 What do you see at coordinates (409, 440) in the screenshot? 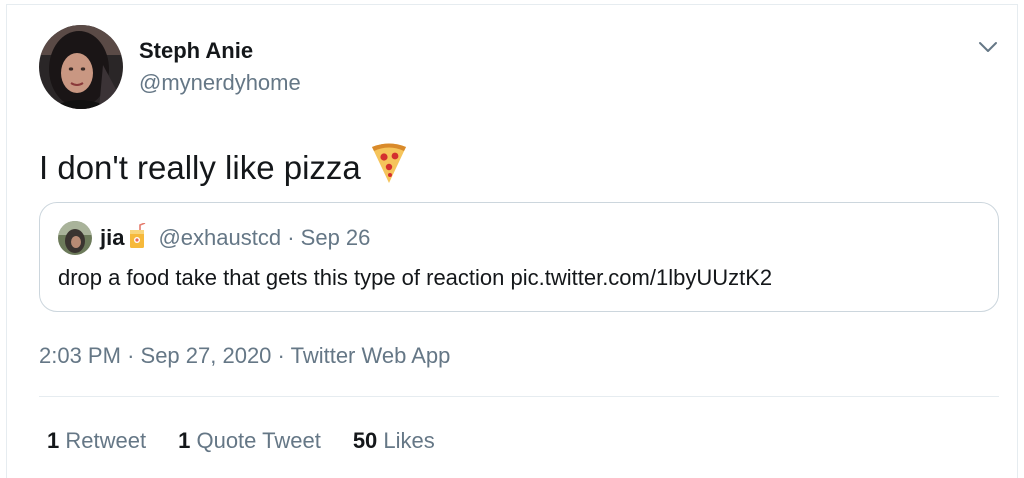
I see `likes-label: Likes` at bounding box center [409, 440].